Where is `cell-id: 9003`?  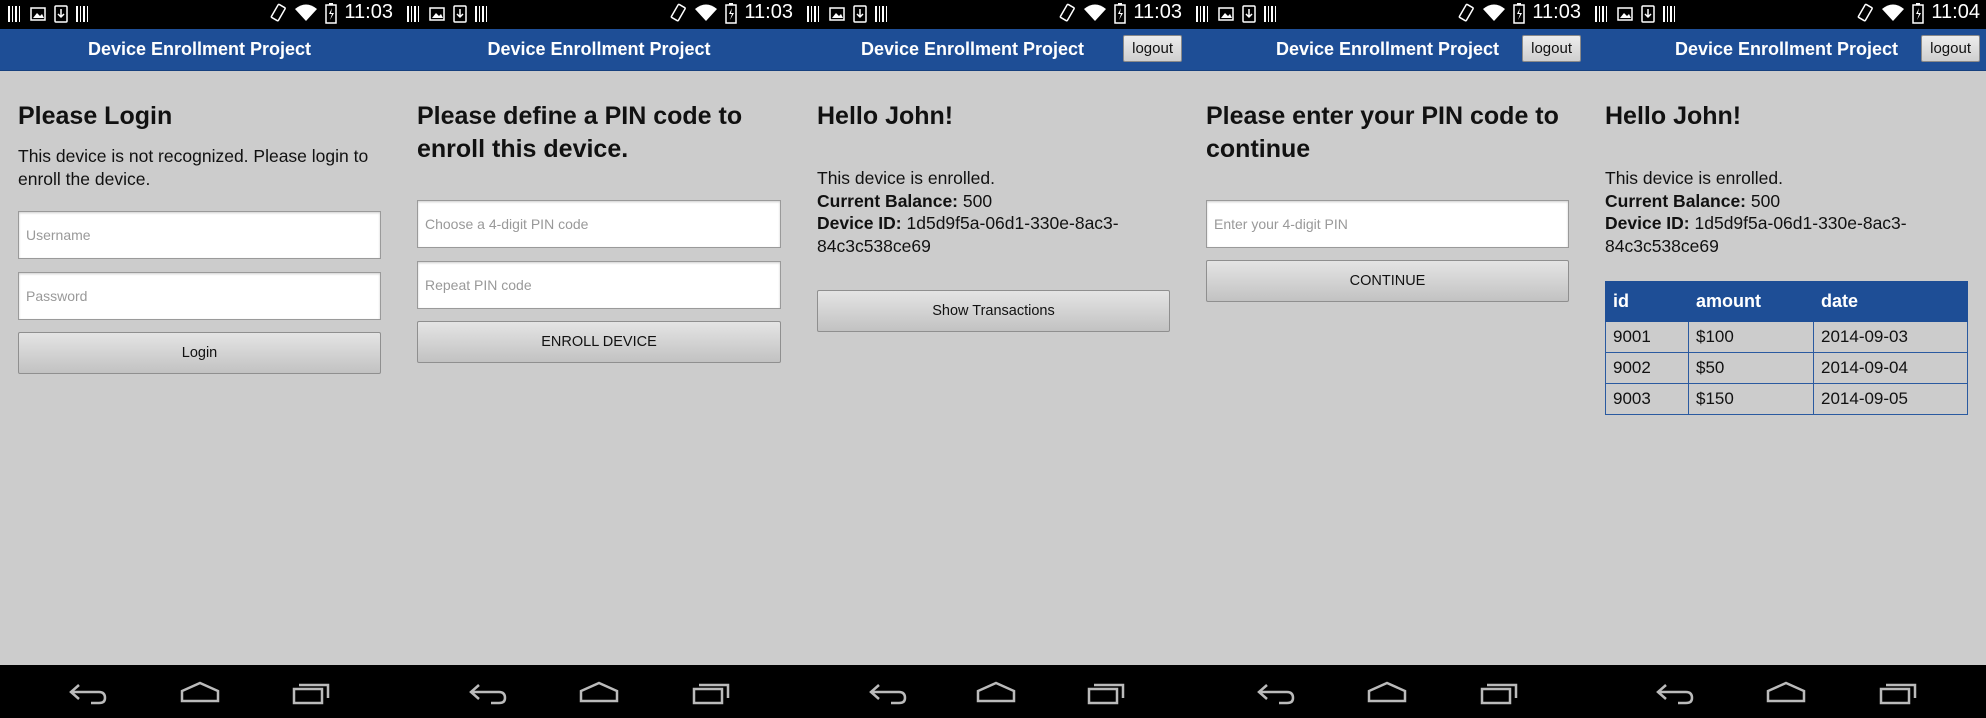 cell-id: 9003 is located at coordinates (1647, 399).